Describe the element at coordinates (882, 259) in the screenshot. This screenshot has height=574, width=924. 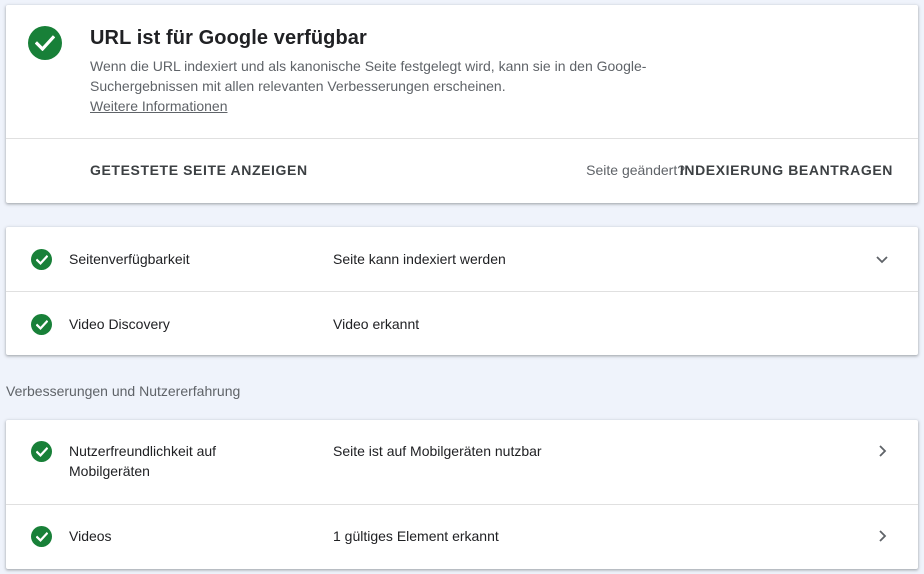
I see `chevron-down-icon` at that location.